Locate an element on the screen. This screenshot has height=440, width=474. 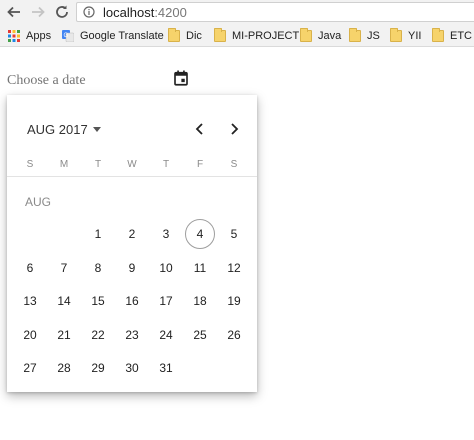
bookmark-dic: Dic is located at coordinates (185, 35).